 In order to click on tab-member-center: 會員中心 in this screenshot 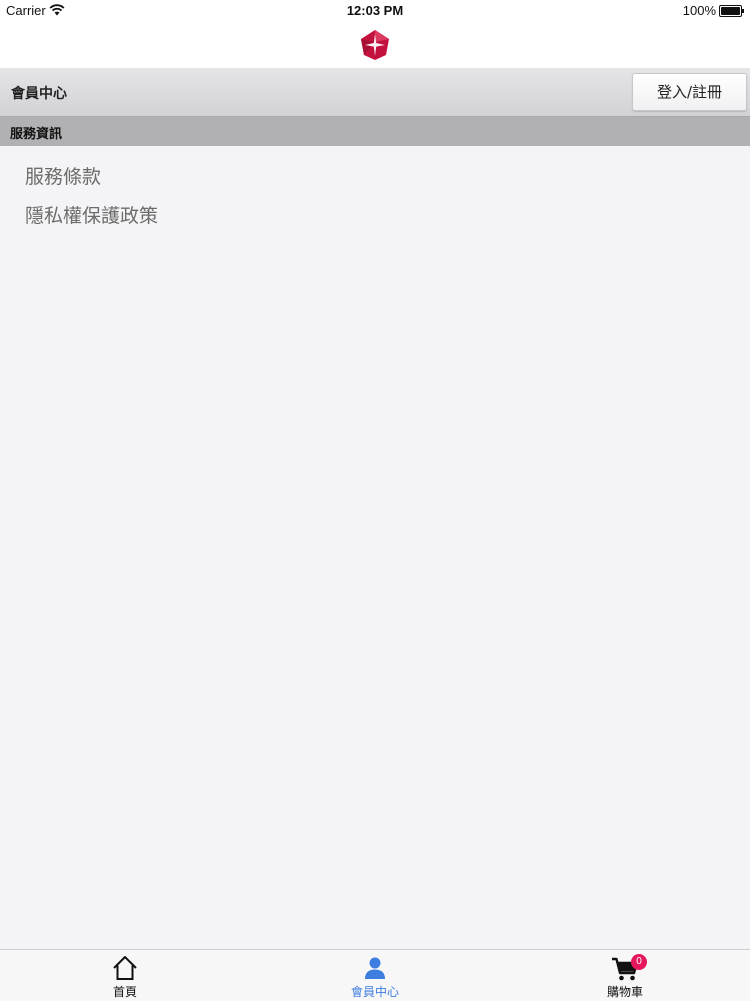, I will do `click(375, 975)`.